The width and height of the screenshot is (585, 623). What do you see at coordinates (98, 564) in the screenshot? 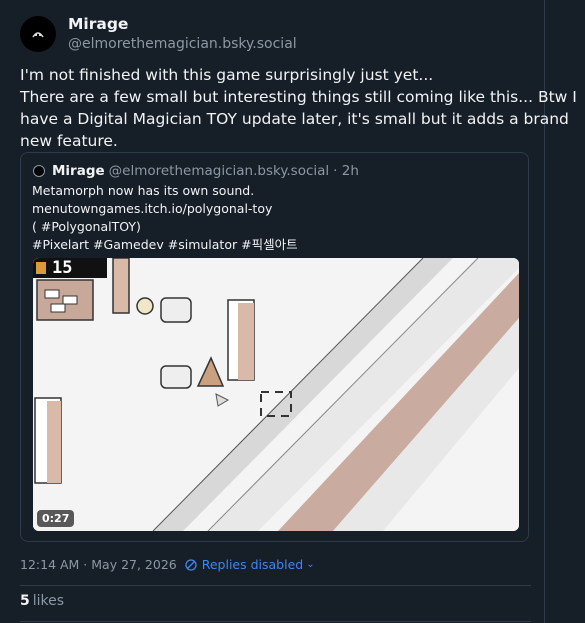
I see `post-timestamp: 12:14 AM · May 27, 2026` at bounding box center [98, 564].